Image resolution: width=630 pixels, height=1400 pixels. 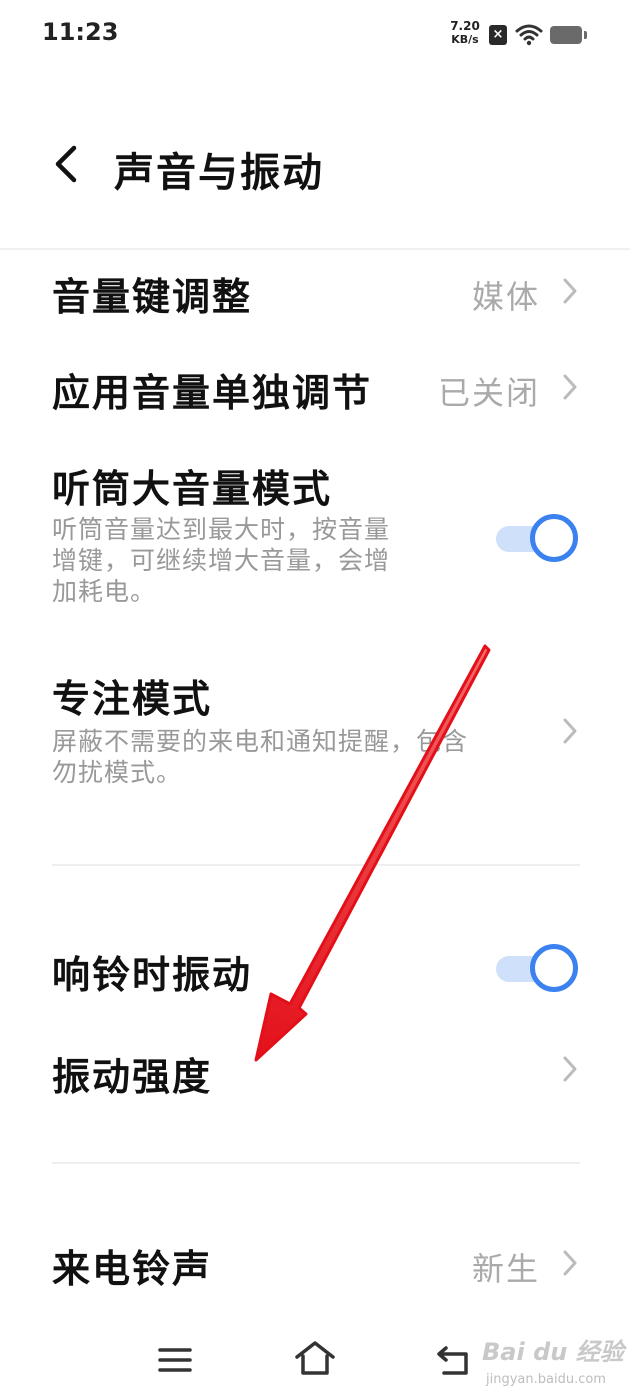 I want to click on page-header: 声音与振动, so click(x=315, y=165).